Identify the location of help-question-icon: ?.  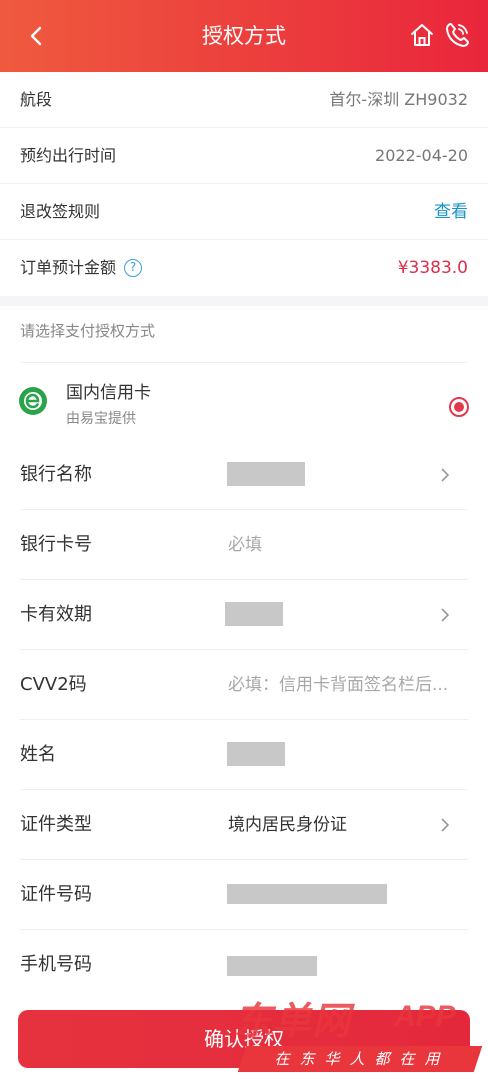
(133, 268).